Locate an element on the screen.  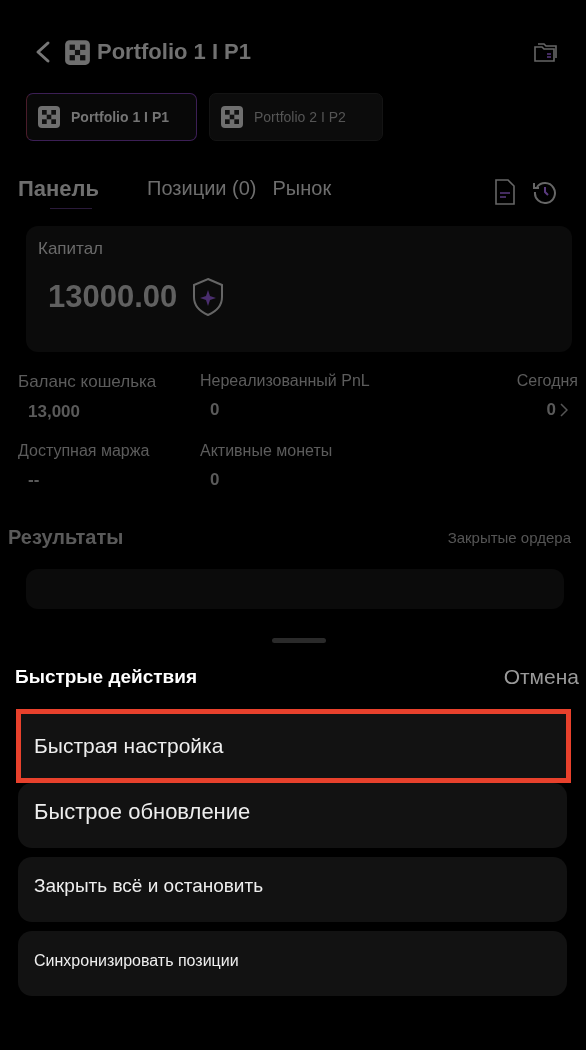
portfolio-chip: Portfolio 1 I P1 is located at coordinates (111, 117).